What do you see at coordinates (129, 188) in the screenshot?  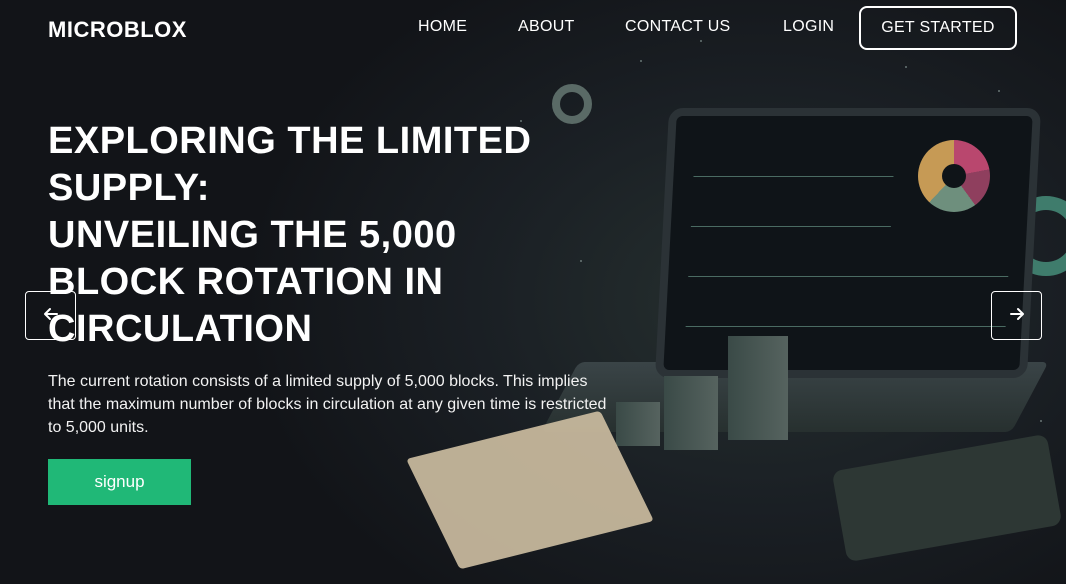 I see `headline-line: SUPPLY:` at bounding box center [129, 188].